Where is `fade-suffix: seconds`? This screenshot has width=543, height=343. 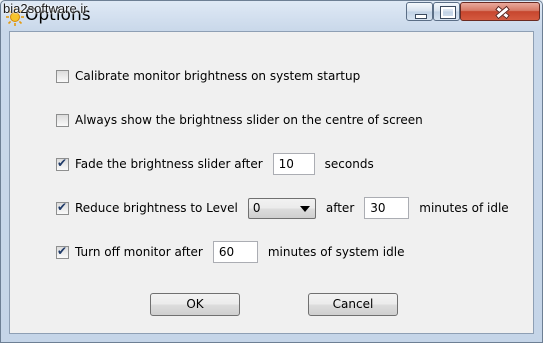 fade-suffix: seconds is located at coordinates (349, 164).